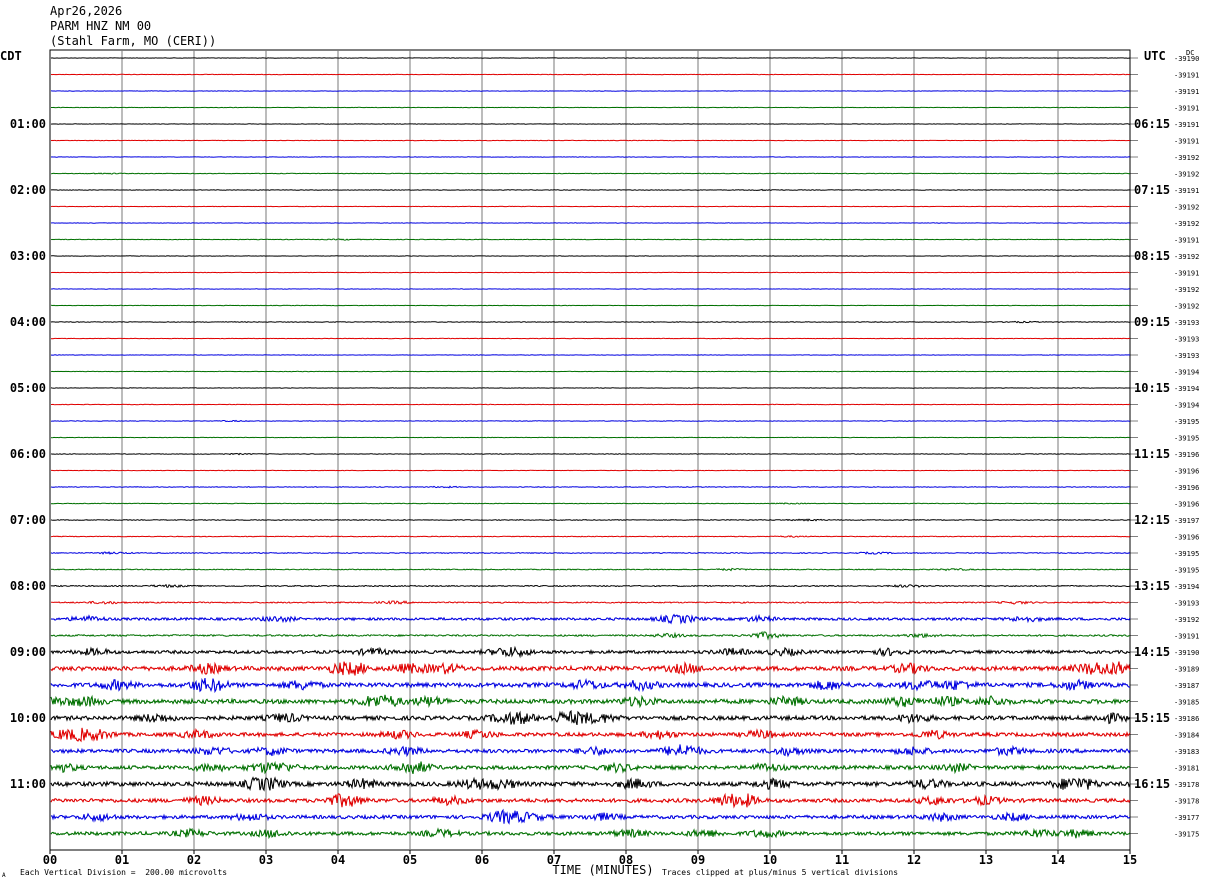  I want to click on right-time-label: 13:15, so click(1152, 586).